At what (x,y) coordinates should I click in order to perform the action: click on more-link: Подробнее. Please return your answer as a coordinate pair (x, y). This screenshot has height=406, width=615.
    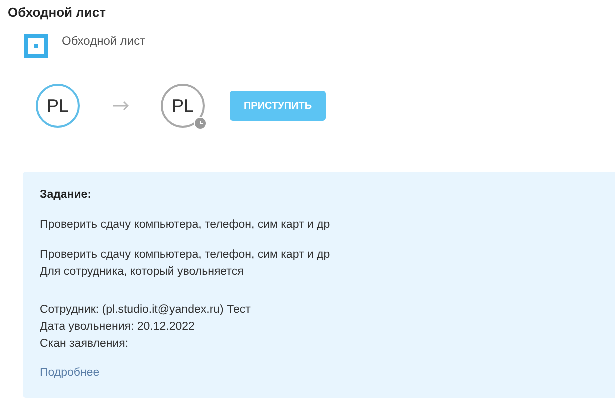
    Looking at the image, I should click on (70, 373).